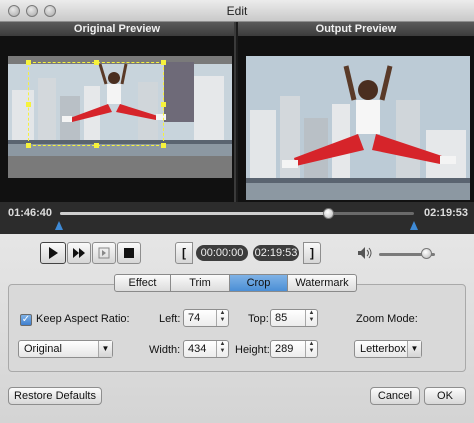  Describe the element at coordinates (311, 318) in the screenshot. I see `top-stepper-arrows: ▲ ▼` at that location.